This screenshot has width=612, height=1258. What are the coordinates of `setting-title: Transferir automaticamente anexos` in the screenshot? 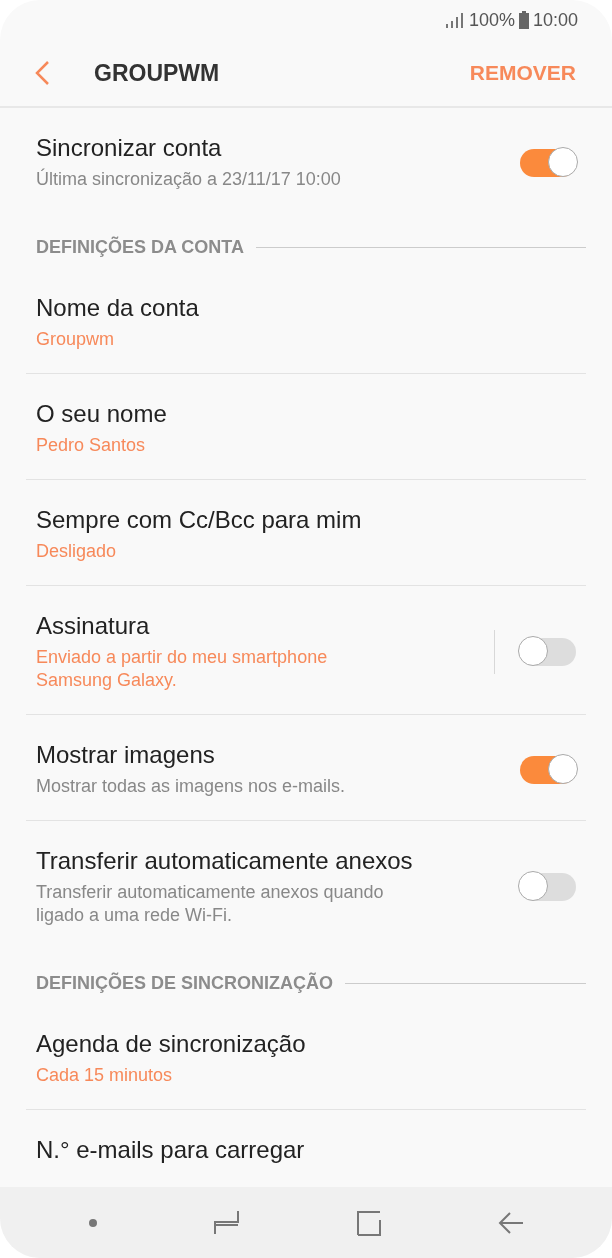 It's located at (278, 861).